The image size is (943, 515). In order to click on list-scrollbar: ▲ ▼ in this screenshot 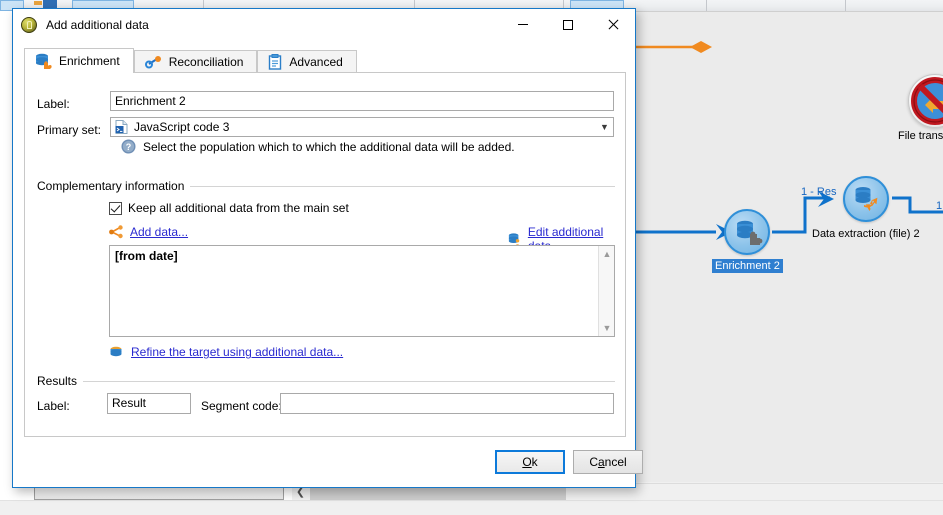, I will do `click(606, 291)`.